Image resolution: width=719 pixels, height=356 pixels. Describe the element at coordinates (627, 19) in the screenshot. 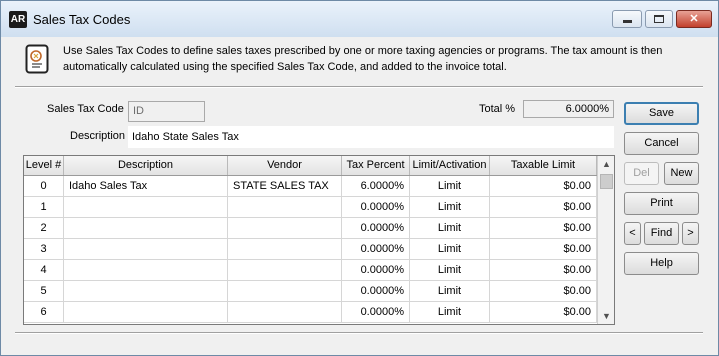

I see `minimize-button` at that location.